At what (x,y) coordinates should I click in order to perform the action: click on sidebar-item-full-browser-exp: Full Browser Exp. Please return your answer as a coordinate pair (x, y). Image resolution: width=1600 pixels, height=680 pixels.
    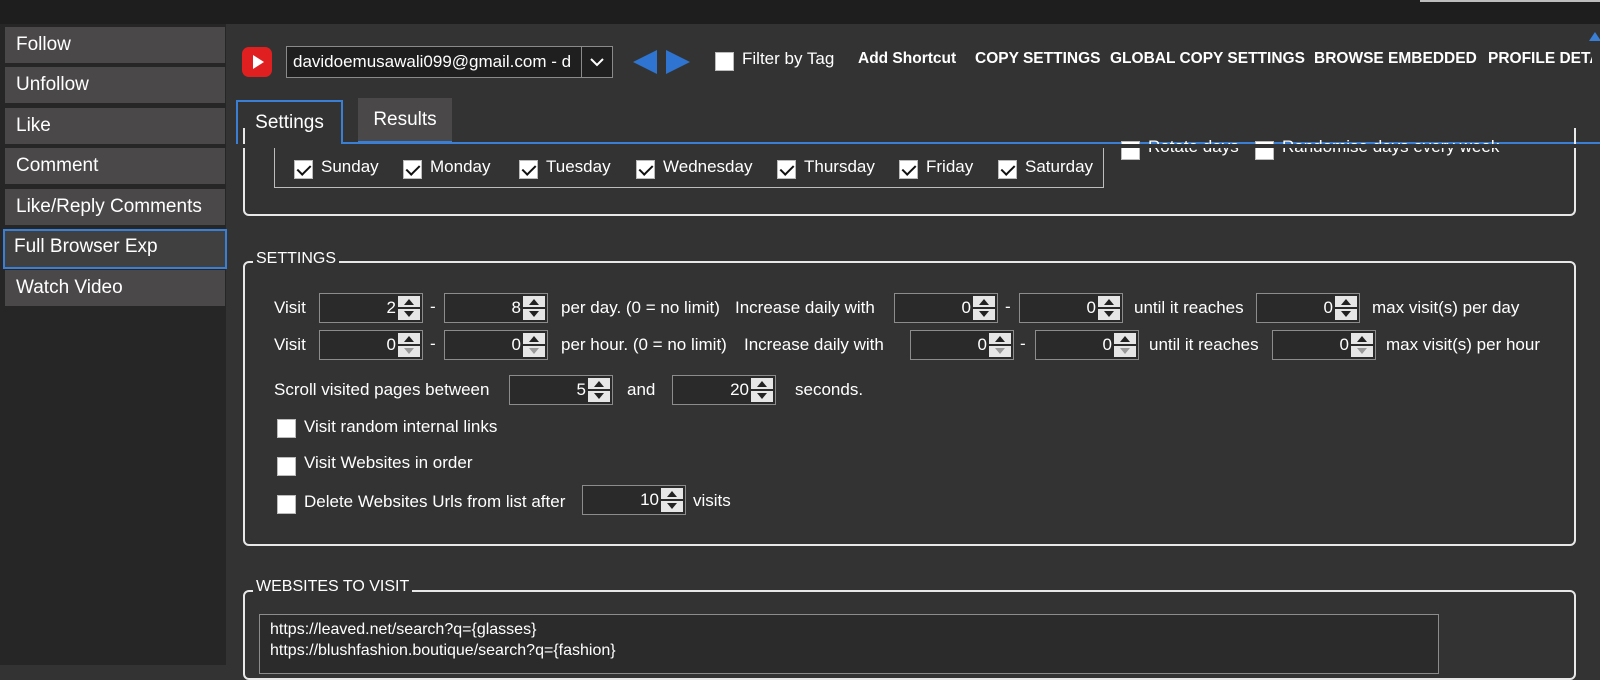
    Looking at the image, I should click on (115, 249).